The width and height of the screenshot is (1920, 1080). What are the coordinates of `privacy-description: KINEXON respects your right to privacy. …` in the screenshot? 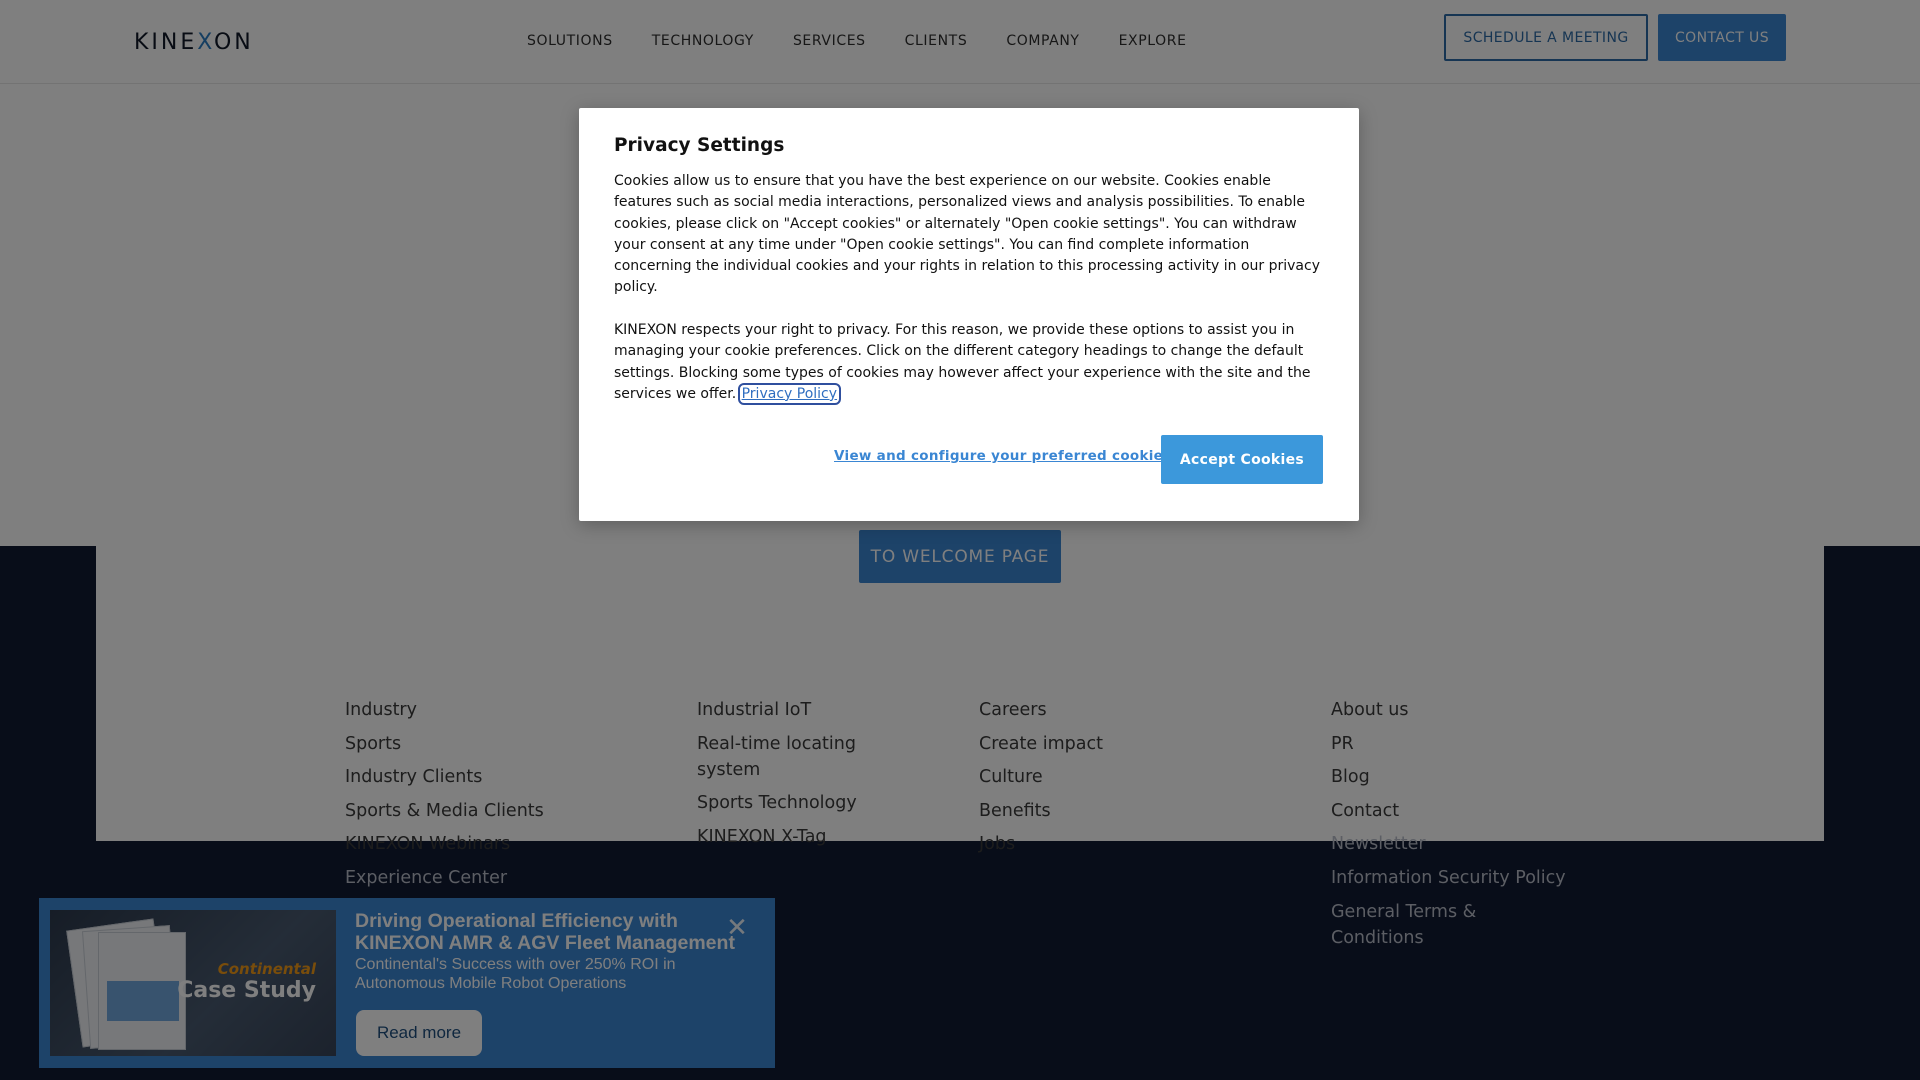 It's located at (972, 362).